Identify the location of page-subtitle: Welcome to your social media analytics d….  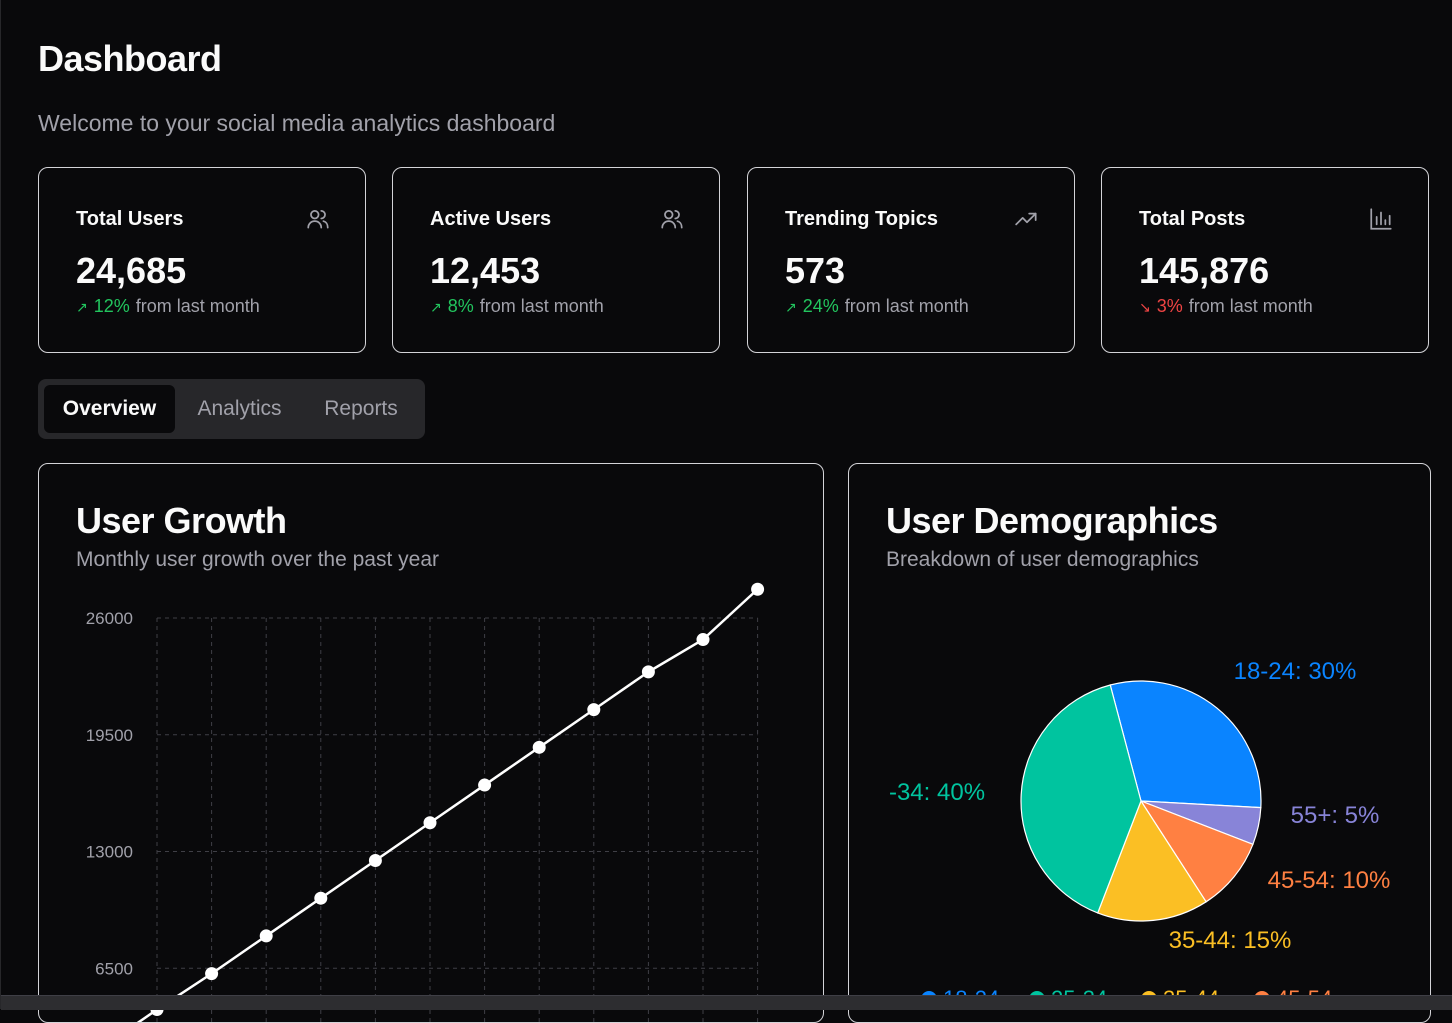
(297, 123).